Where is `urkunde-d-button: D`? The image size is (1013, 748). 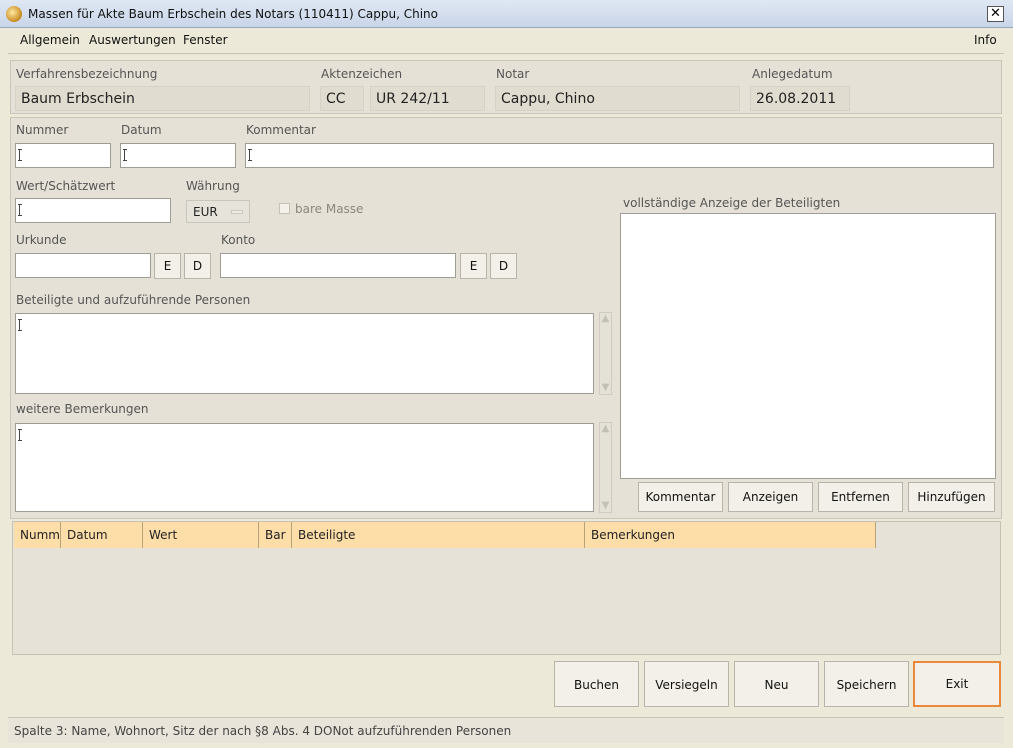 urkunde-d-button: D is located at coordinates (197, 266).